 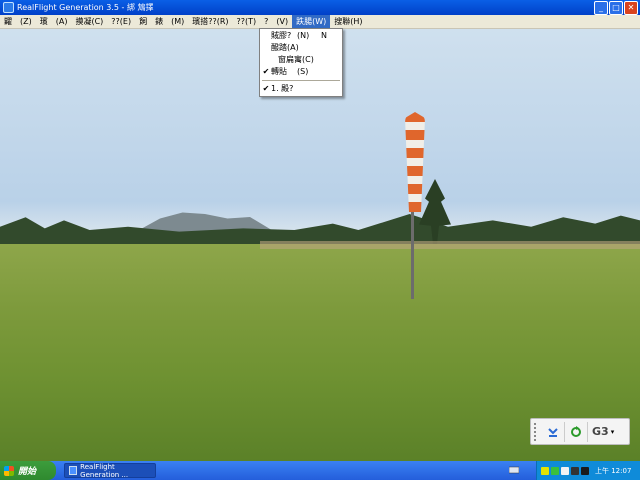 What do you see at coordinates (613, 432) in the screenshot?
I see `dropdown-arrow-icon: ▾` at bounding box center [613, 432].